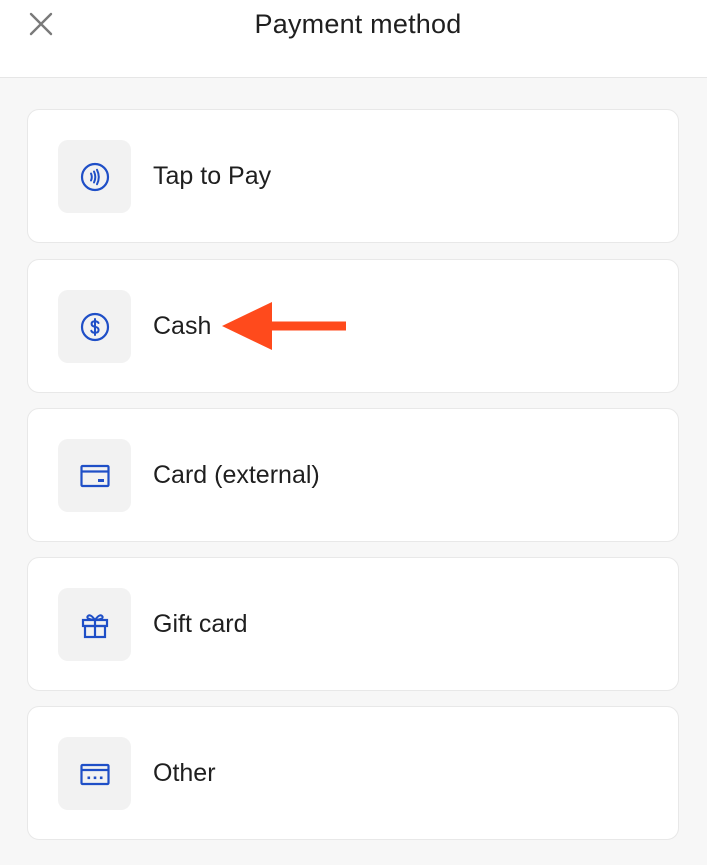  Describe the element at coordinates (353, 176) in the screenshot. I see `payment-option-tap-to-pay: Tap to Pay` at that location.